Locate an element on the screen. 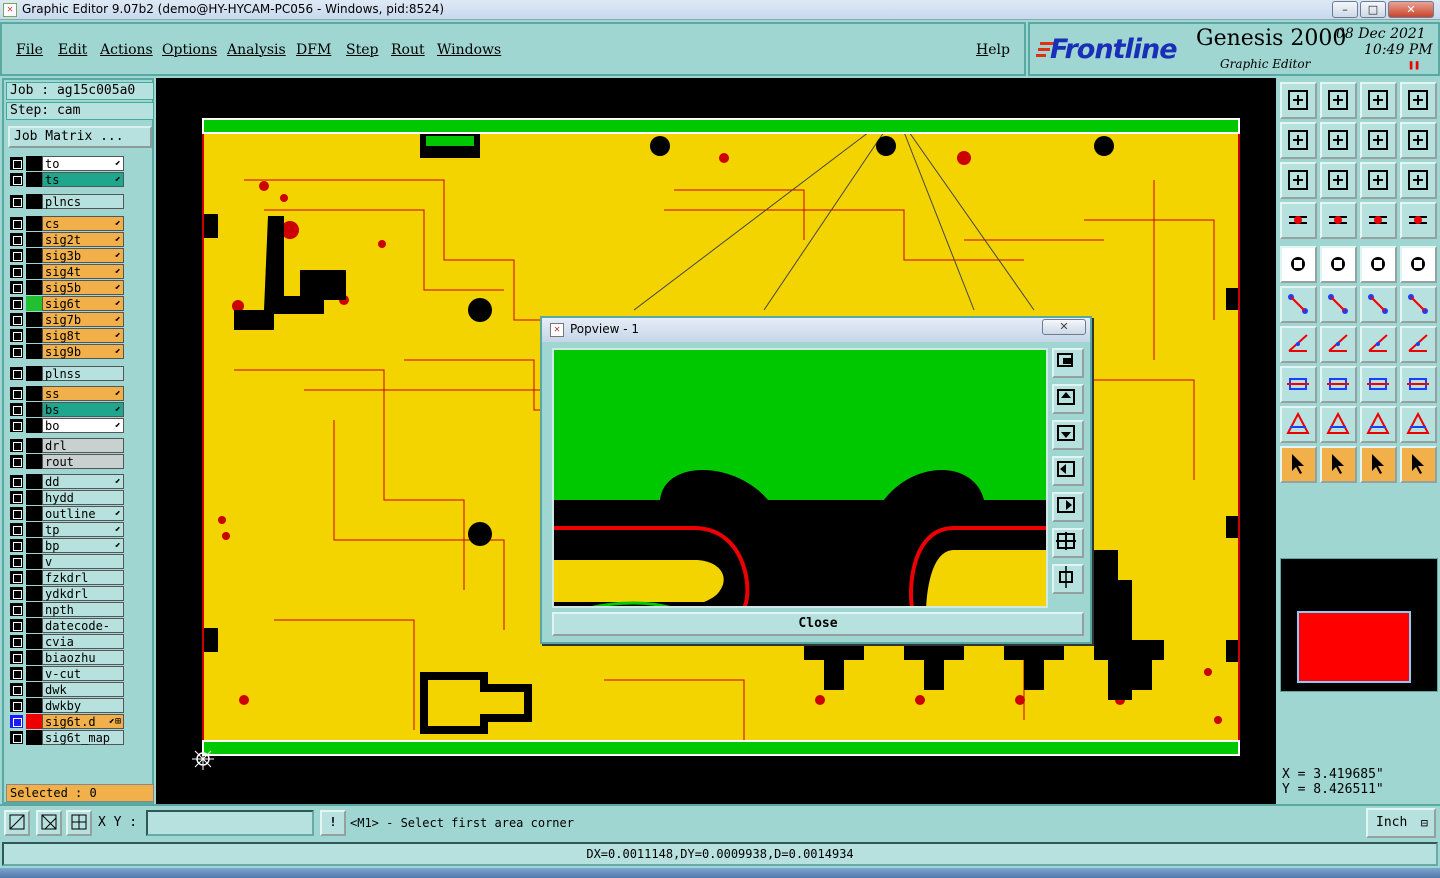  layer-row: sig6t_map is located at coordinates (68, 737).